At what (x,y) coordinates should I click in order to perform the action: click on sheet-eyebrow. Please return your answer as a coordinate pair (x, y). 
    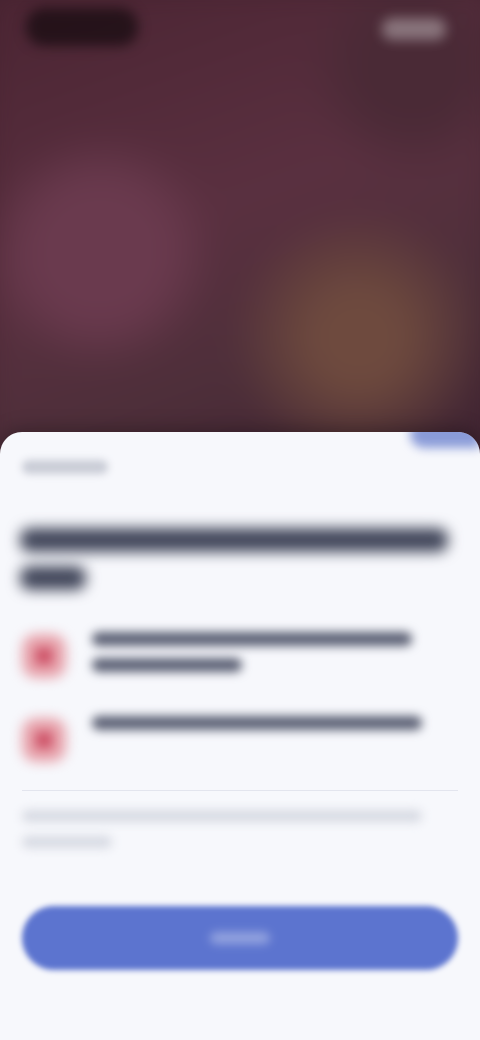
    Looking at the image, I should click on (65, 467).